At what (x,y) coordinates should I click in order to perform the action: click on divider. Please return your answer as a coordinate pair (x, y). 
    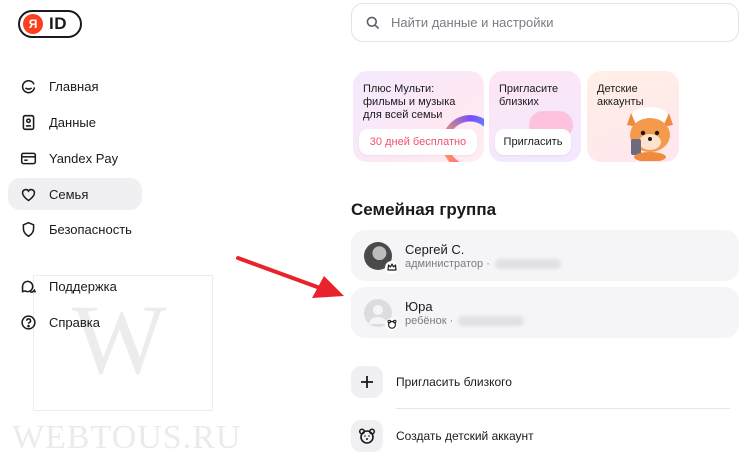
    Looking at the image, I should click on (563, 408).